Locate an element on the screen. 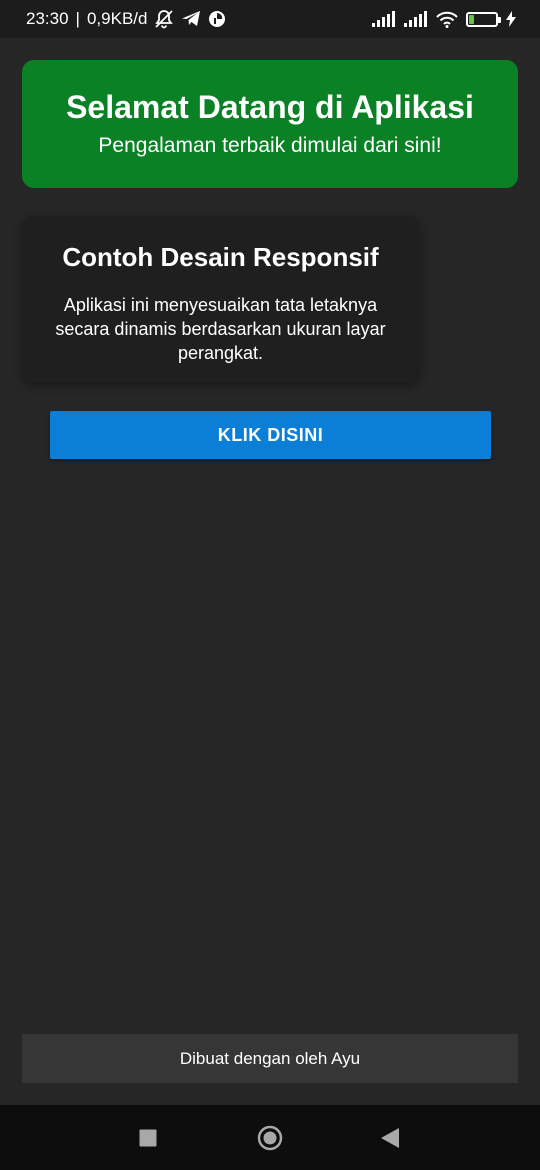 The width and height of the screenshot is (540, 1170). status-right: 25 is located at coordinates (444, 19).